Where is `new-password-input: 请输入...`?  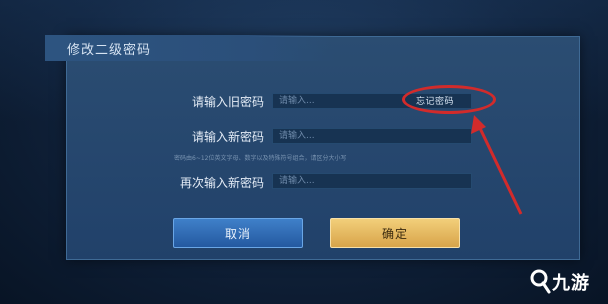 new-password-input: 请输入... is located at coordinates (372, 136).